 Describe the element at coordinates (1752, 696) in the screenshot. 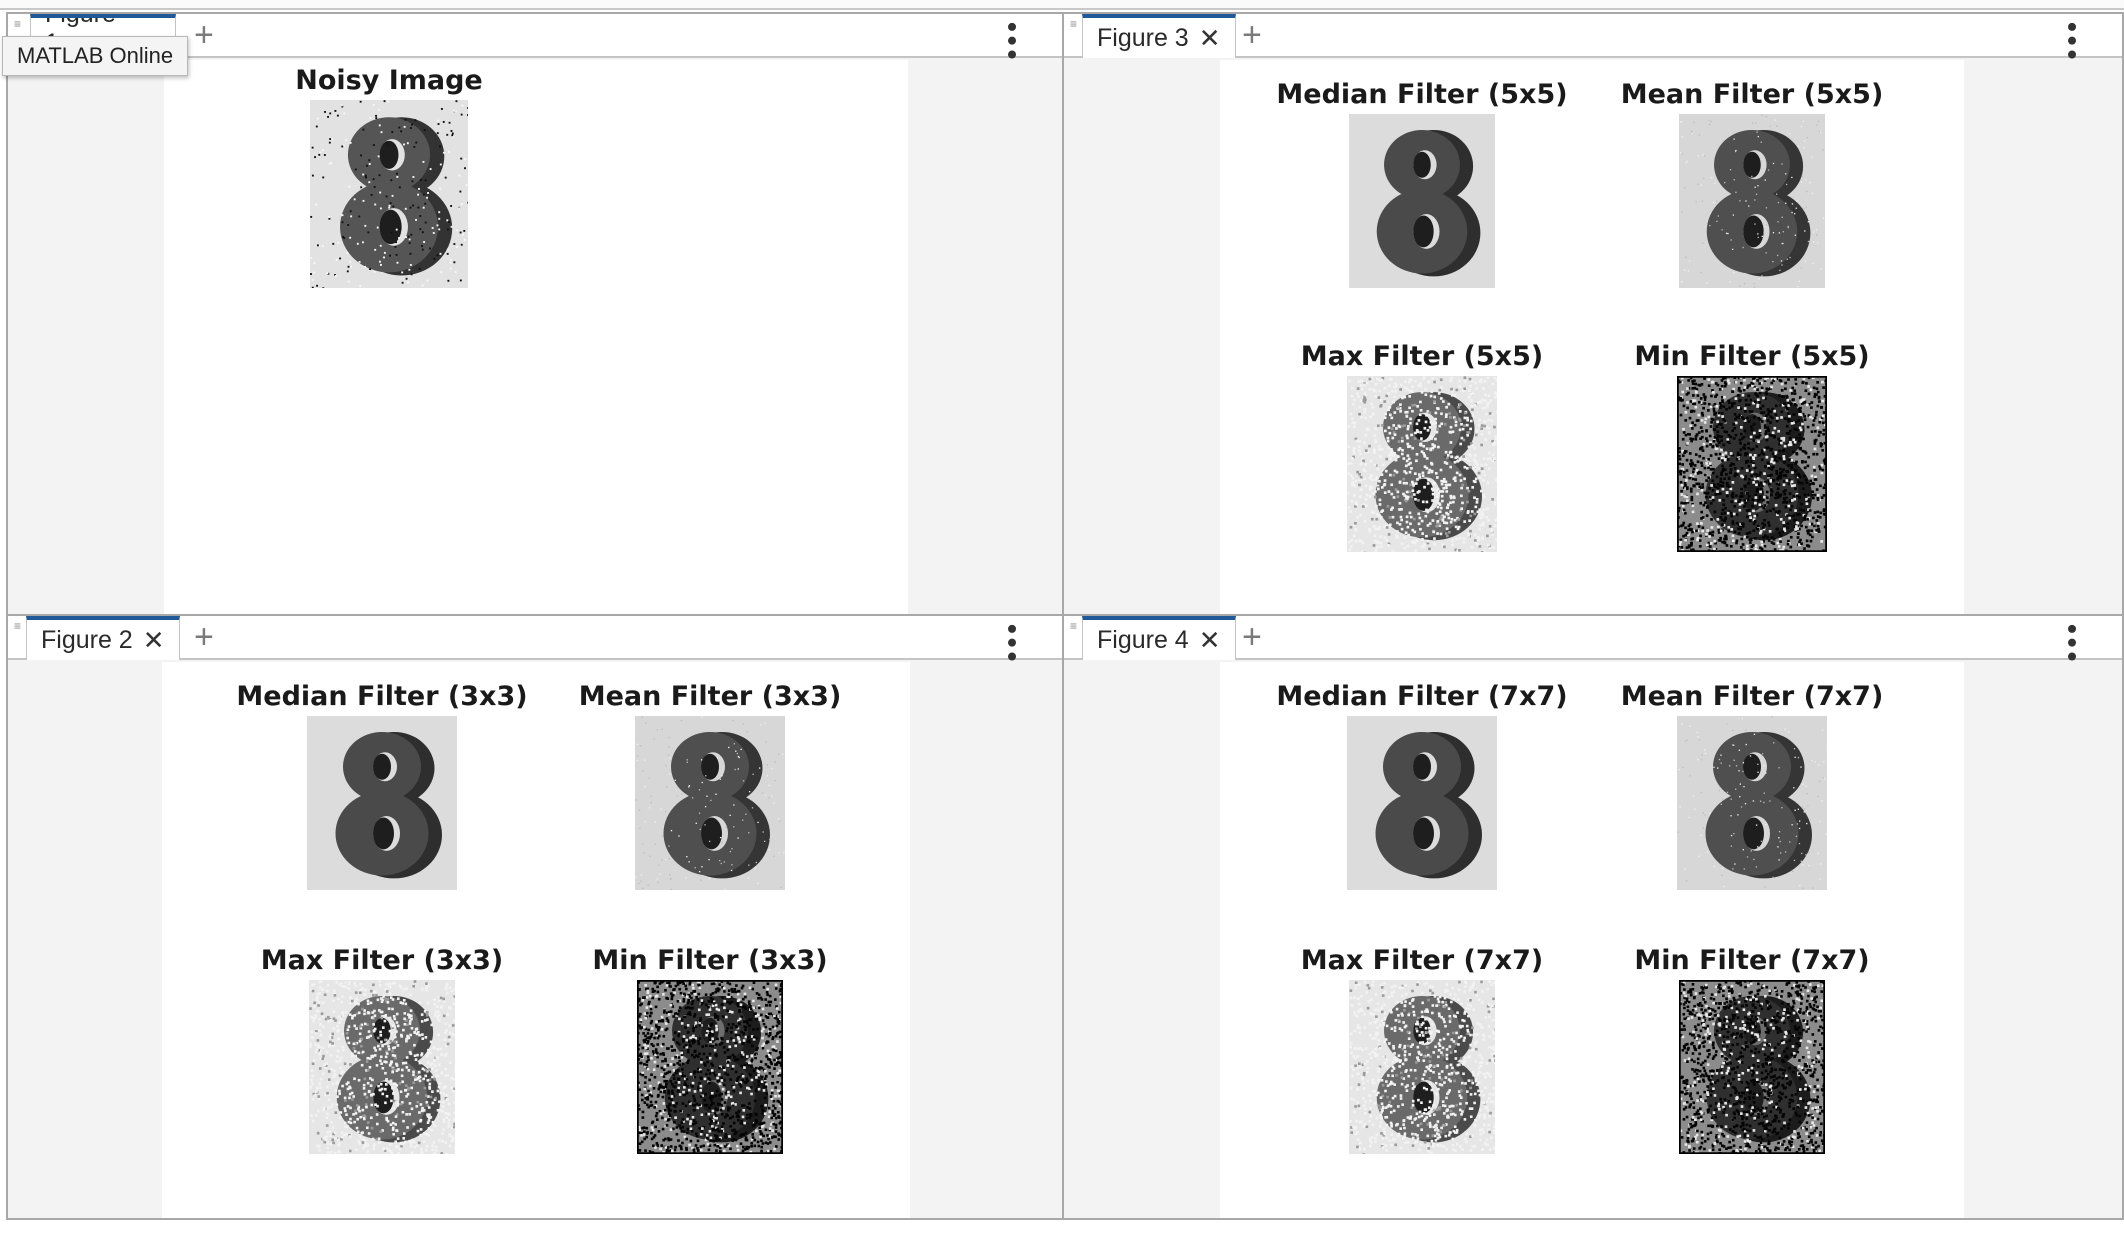

I see `axes-title: Mean Filter (7x7)` at that location.